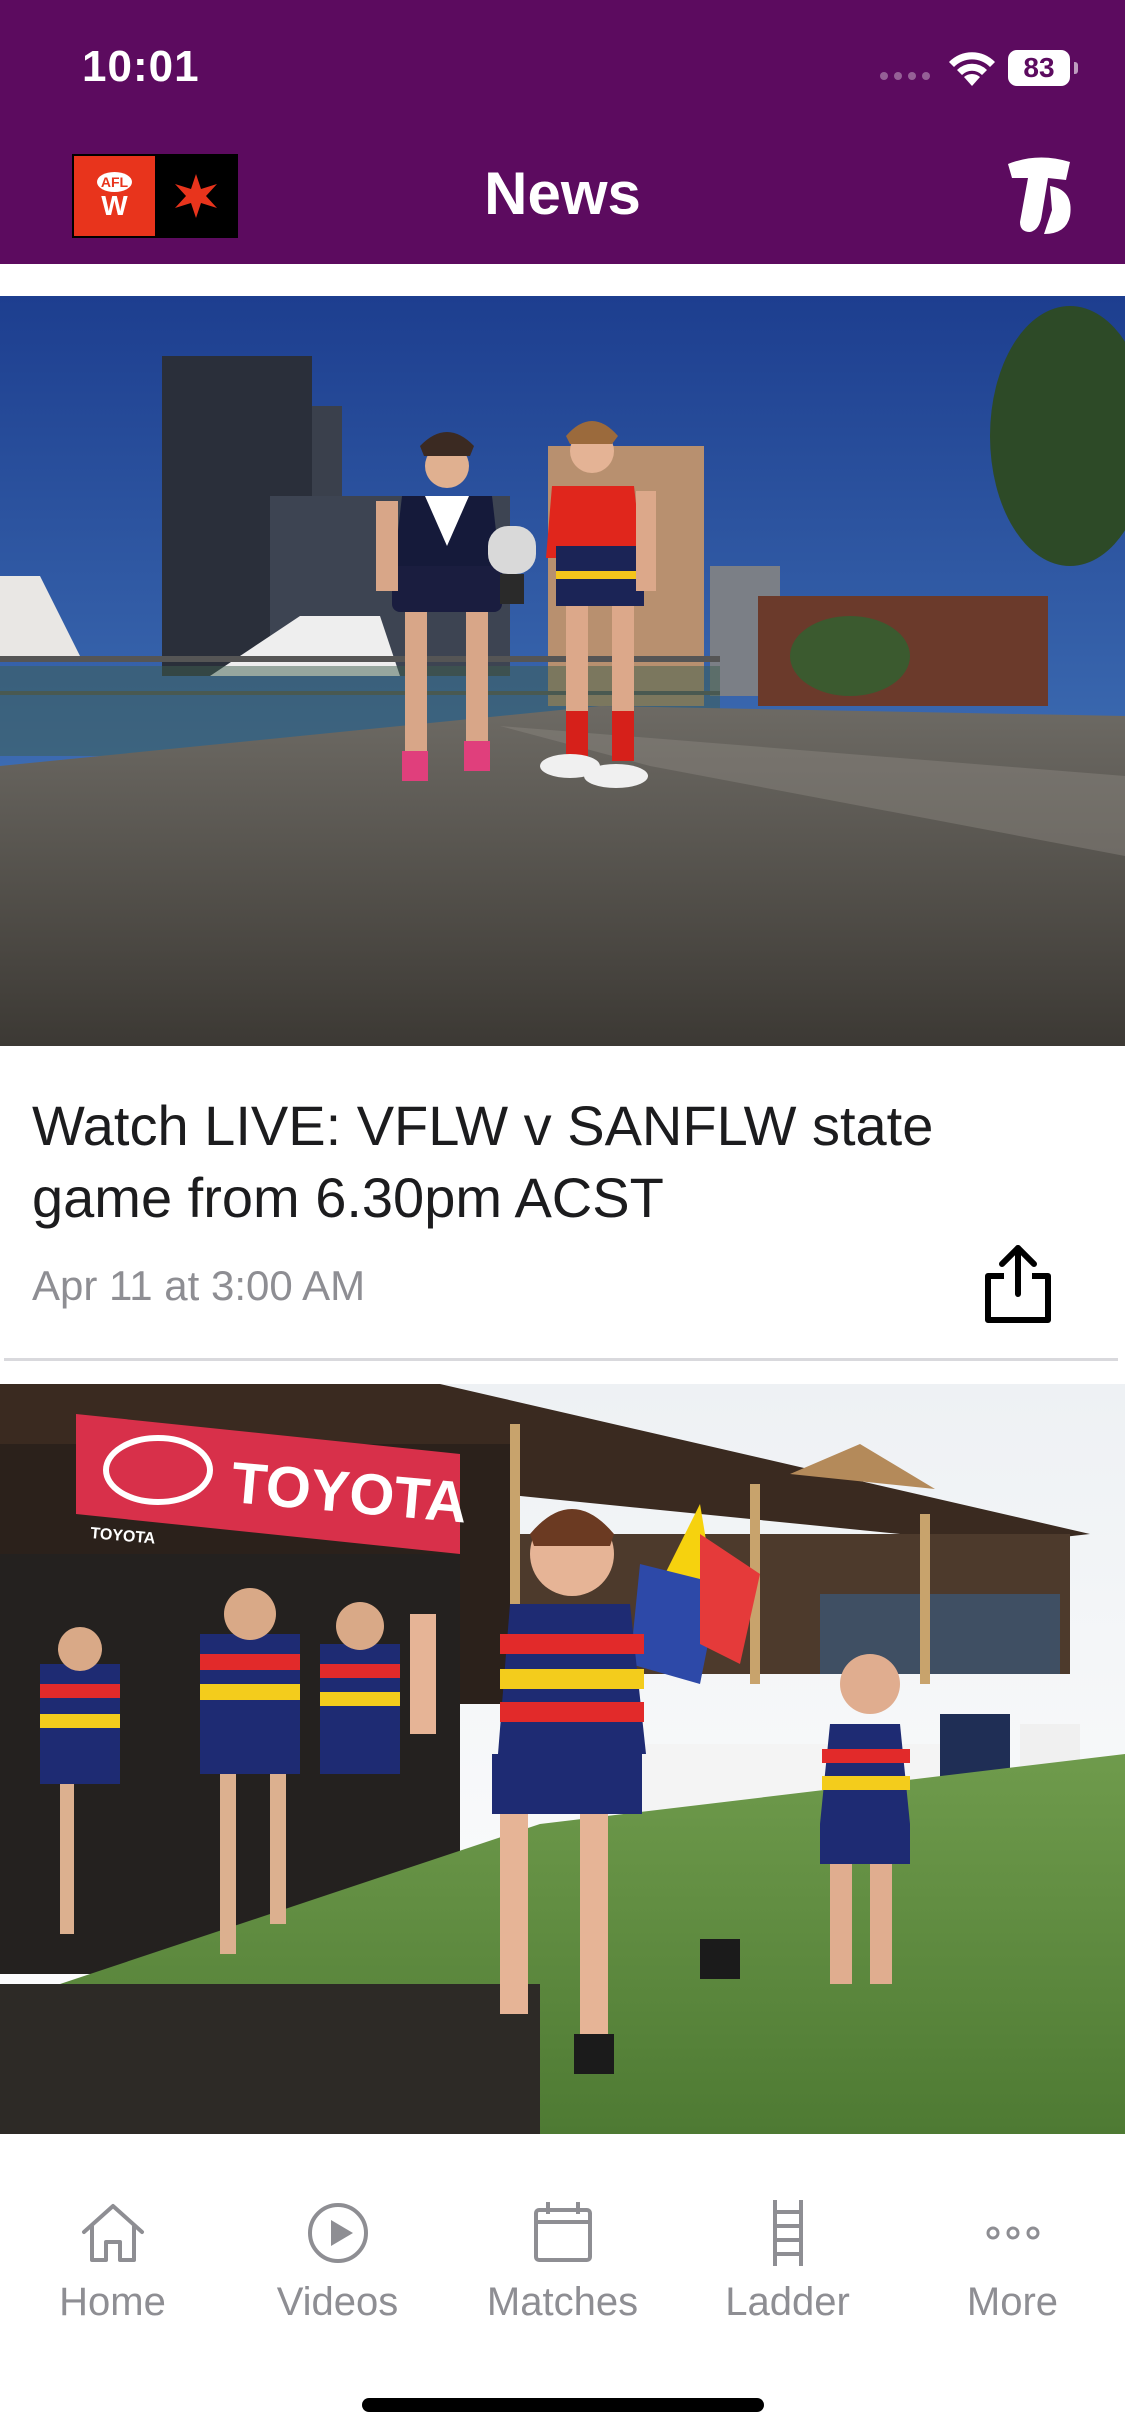  What do you see at coordinates (1012, 2302) in the screenshot?
I see `tab-label: More` at bounding box center [1012, 2302].